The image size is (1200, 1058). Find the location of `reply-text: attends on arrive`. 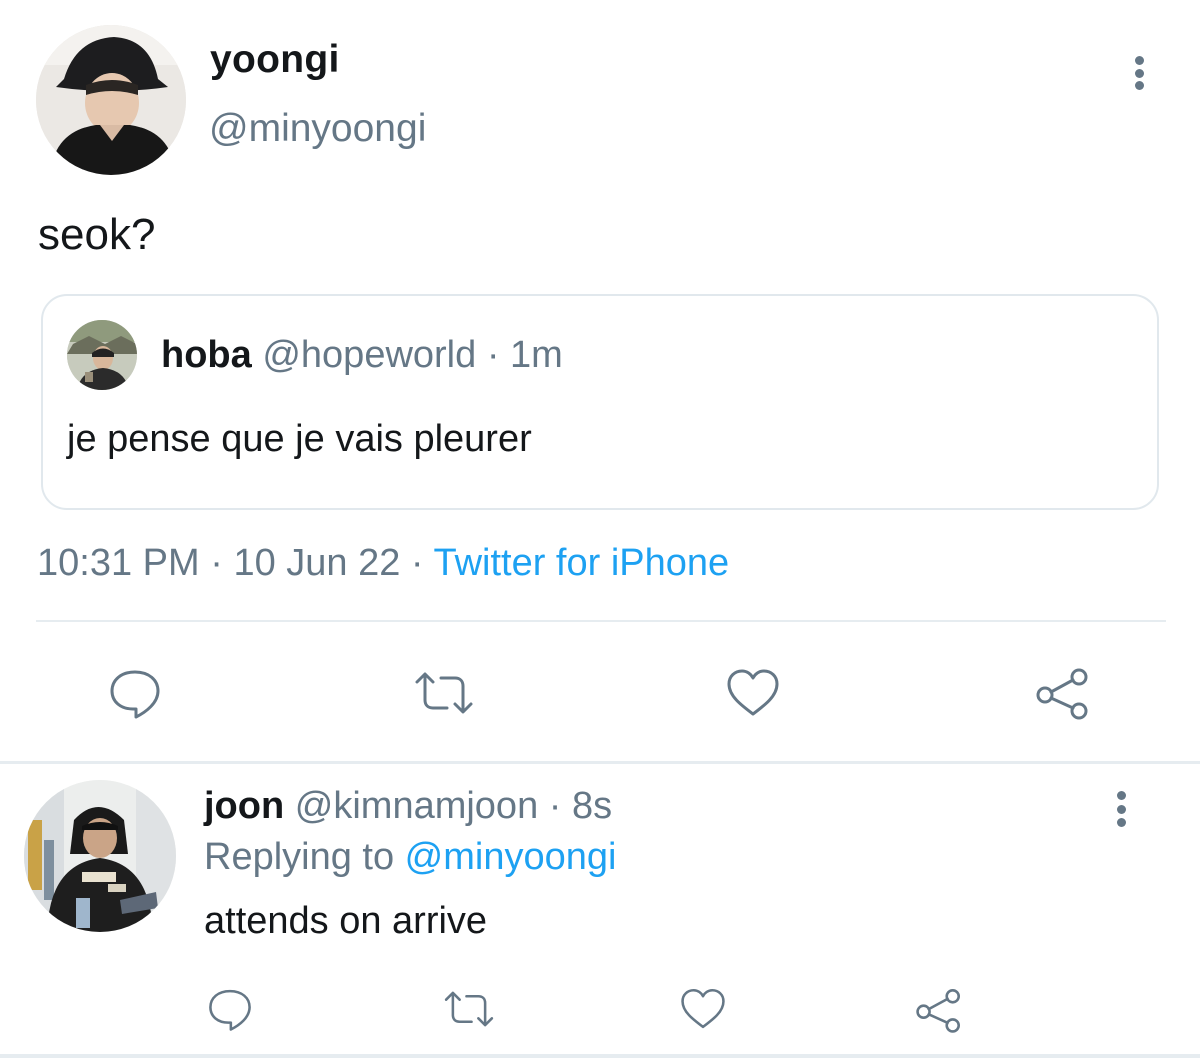

reply-text: attends on arrive is located at coordinates (346, 921).